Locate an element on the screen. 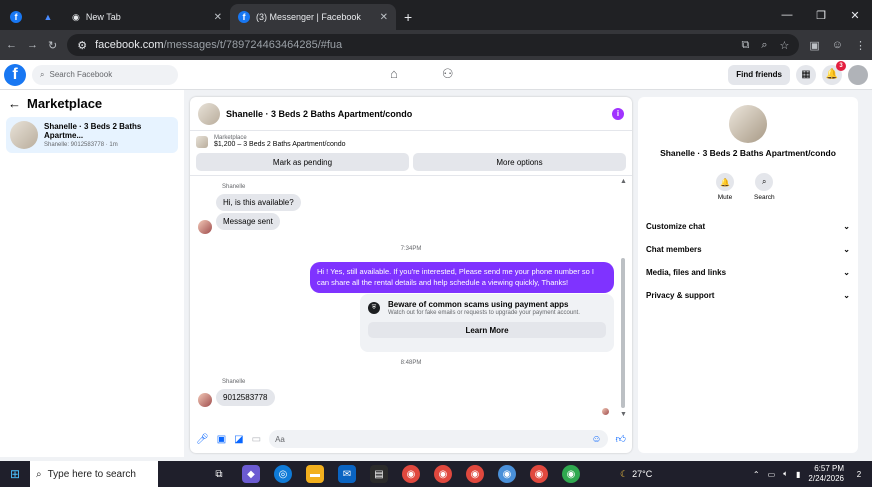 Image resolution: width=872 pixels, height=487 pixels. system-tray: ⌃ ▭ 🔈︎ ▮ 6:57 PM 2/24/2026 2 is located at coordinates (812, 473).